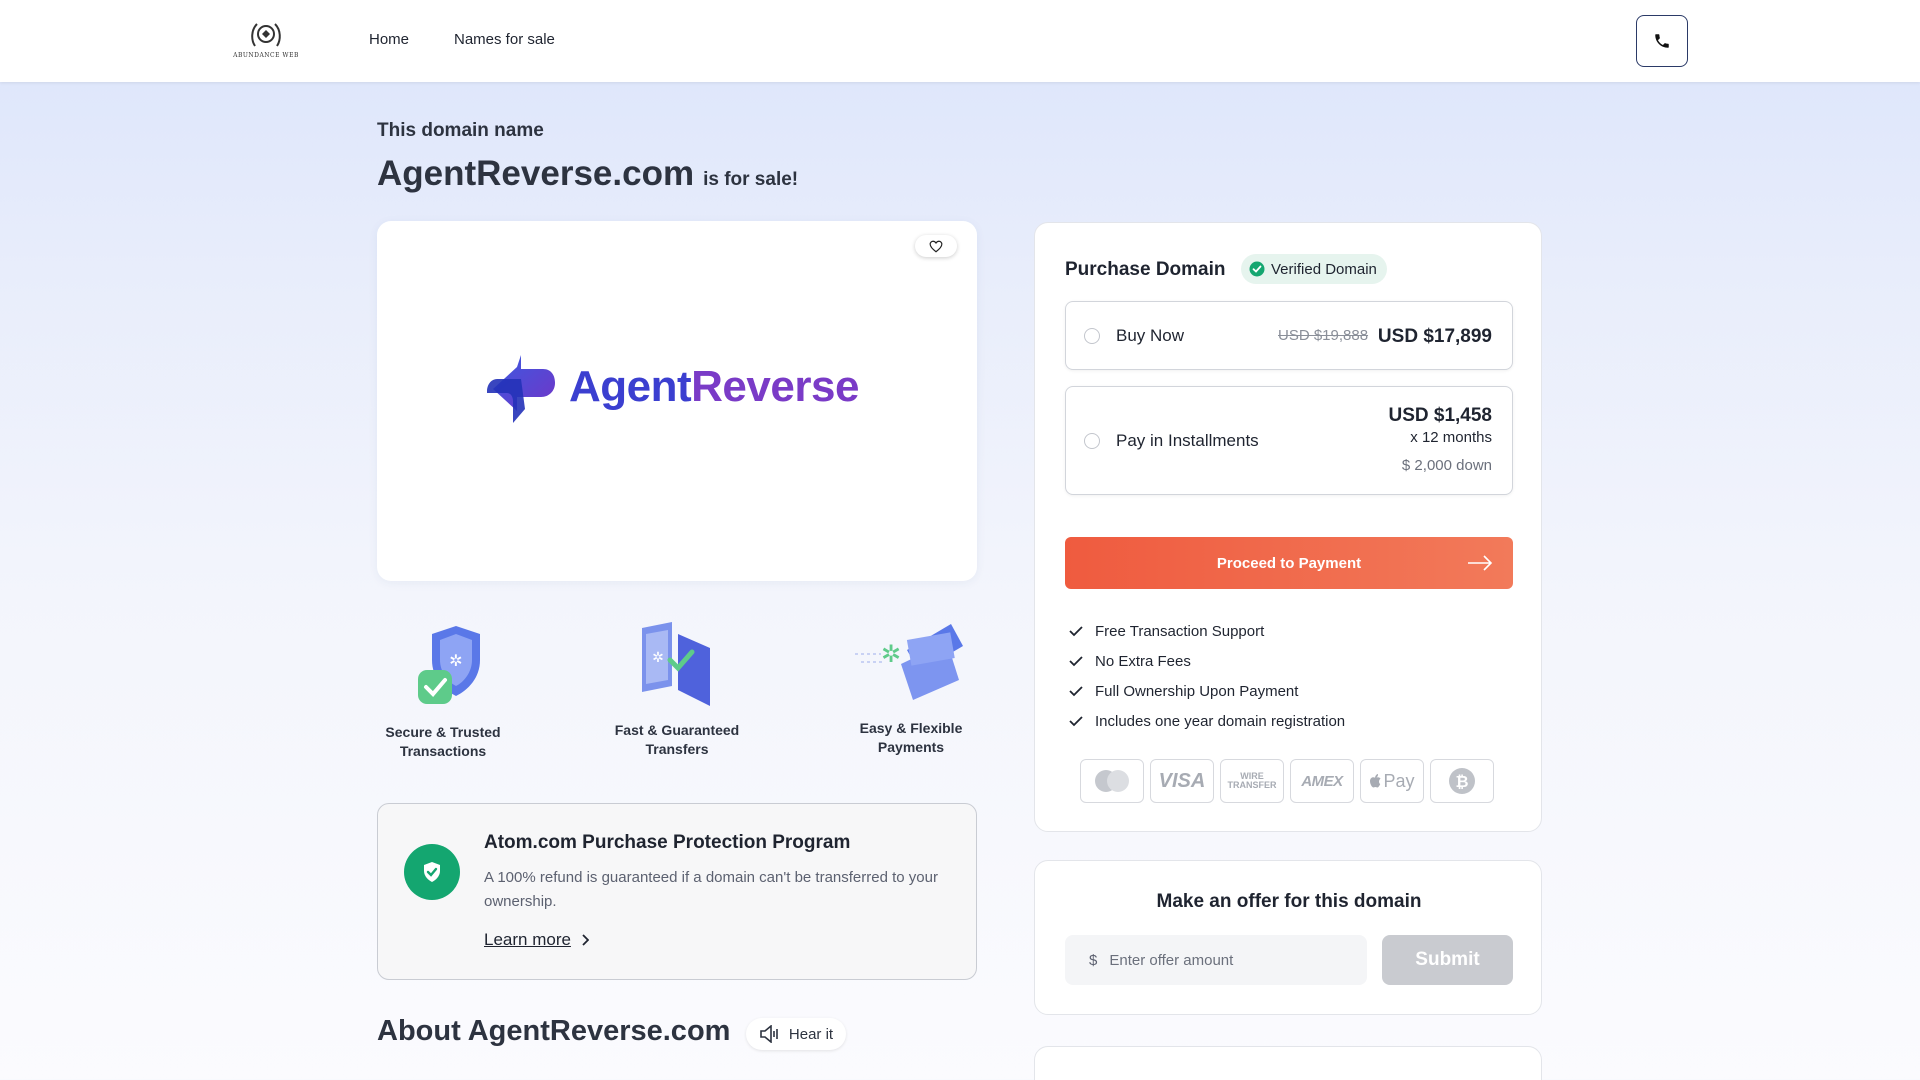  Describe the element at coordinates (585, 940) in the screenshot. I see `chevron-right-icon` at that location.